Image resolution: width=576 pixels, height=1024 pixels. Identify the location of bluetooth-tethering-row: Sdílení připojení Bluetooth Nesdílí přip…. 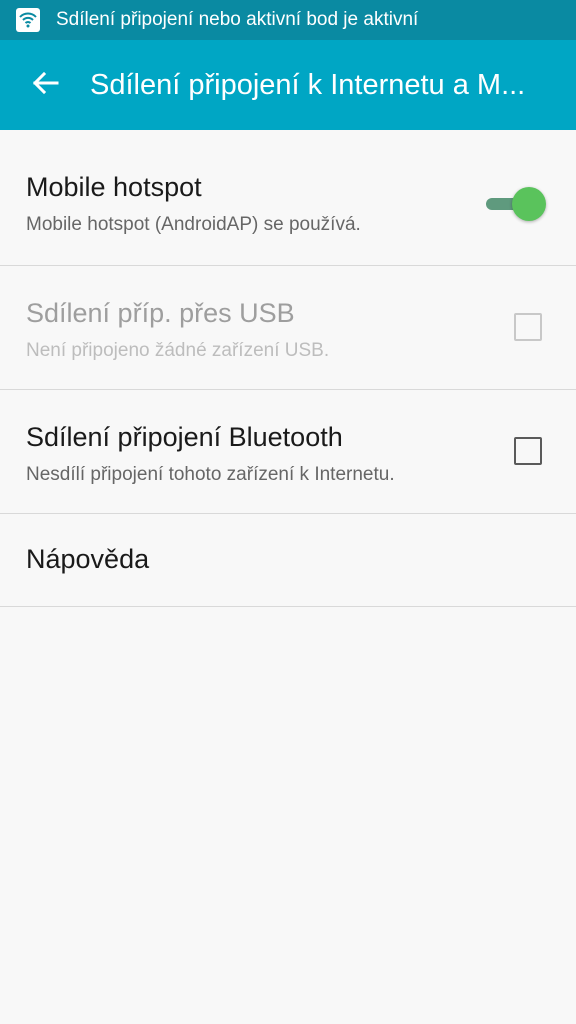
(288, 452).